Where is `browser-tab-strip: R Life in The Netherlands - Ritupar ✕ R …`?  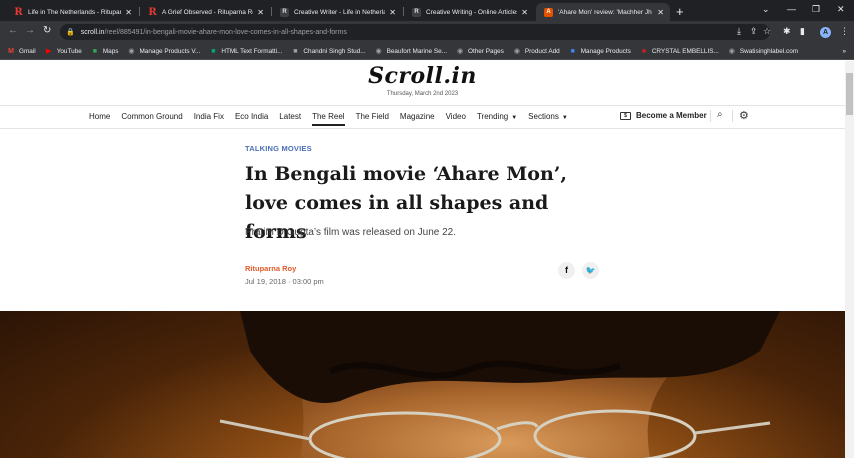 browser-tab-strip: R Life in The Netherlands - Ritupar ✕ R … is located at coordinates (427, 10).